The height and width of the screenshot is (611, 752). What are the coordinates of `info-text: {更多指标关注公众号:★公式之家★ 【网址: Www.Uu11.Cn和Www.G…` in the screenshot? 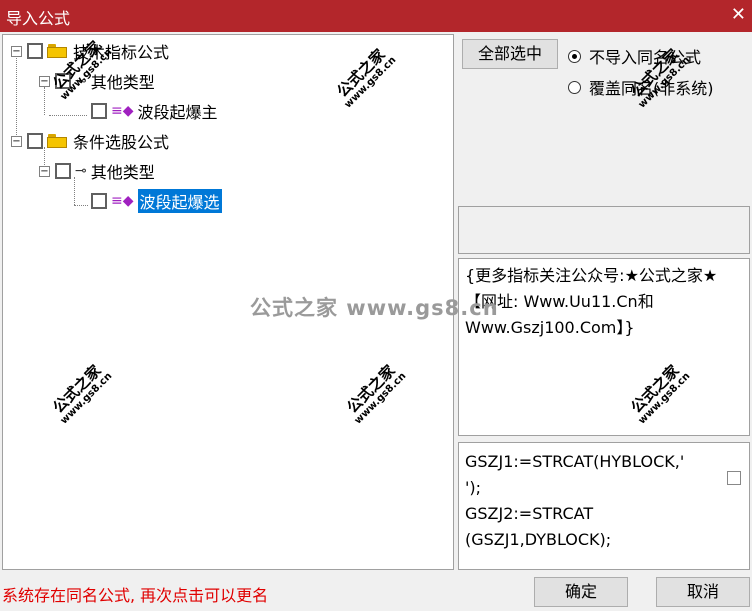 It's located at (591, 301).